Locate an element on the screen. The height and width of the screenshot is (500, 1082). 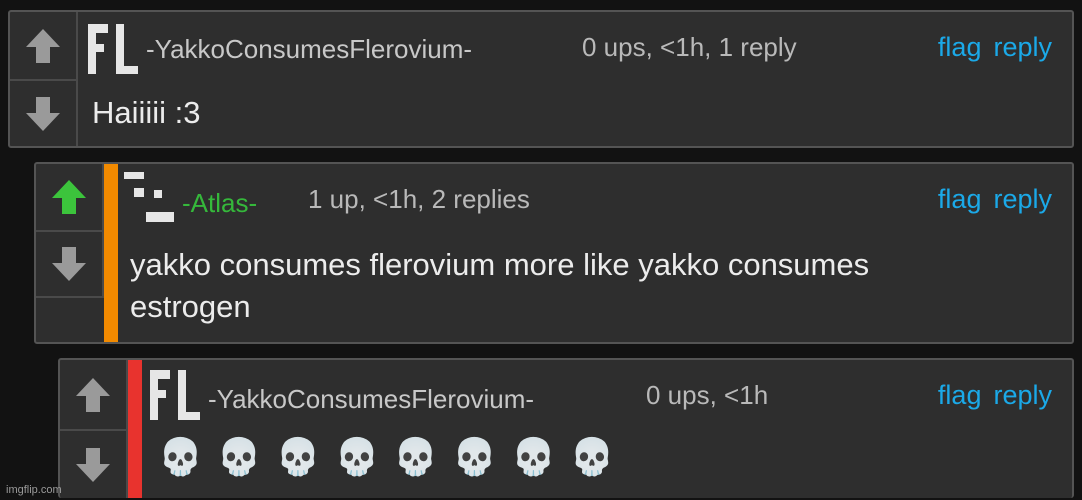
username: -Atlas- is located at coordinates (219, 203).